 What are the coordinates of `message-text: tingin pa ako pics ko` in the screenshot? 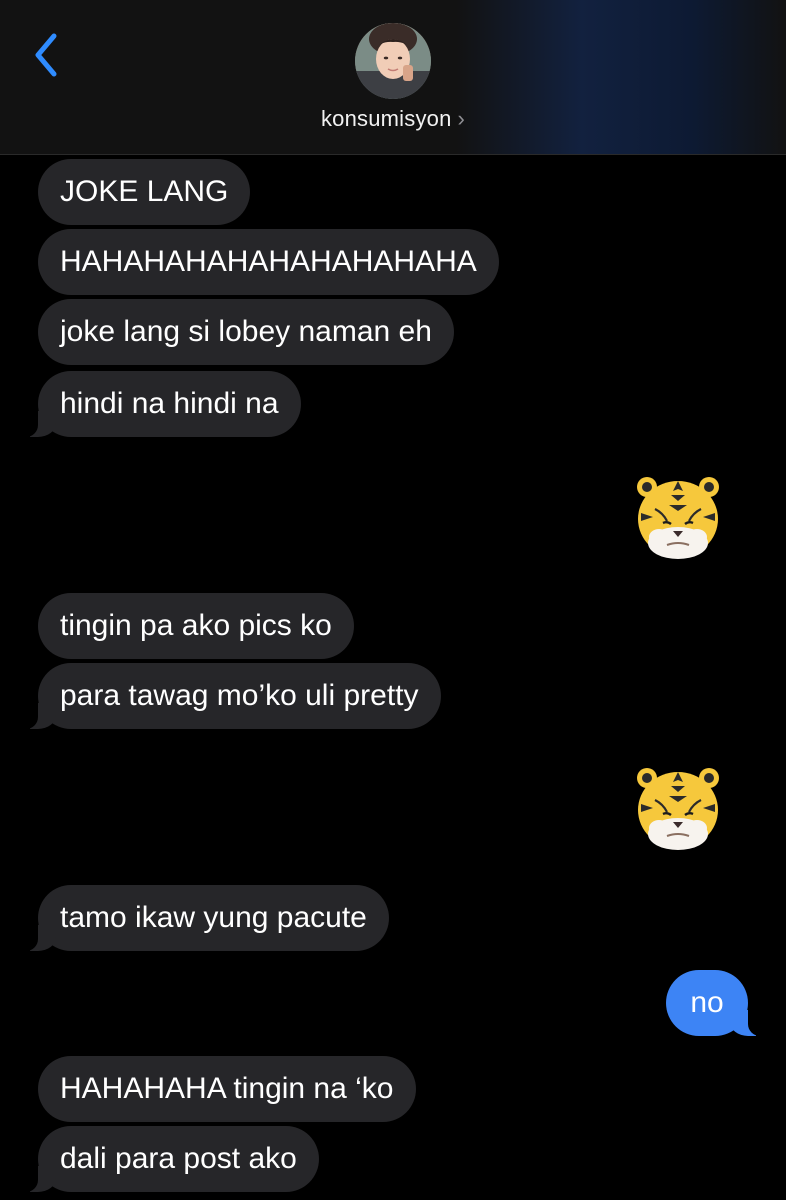 It's located at (196, 625).